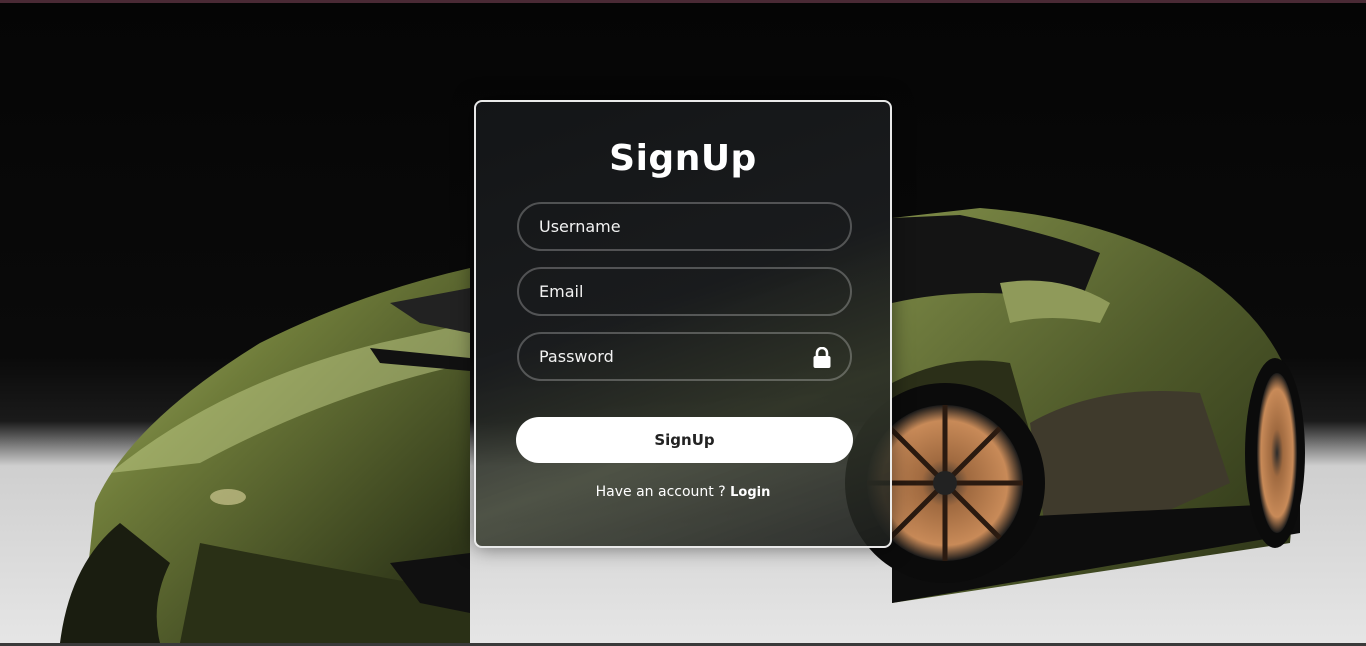 The image size is (1366, 646). I want to click on password-field, so click(684, 356).